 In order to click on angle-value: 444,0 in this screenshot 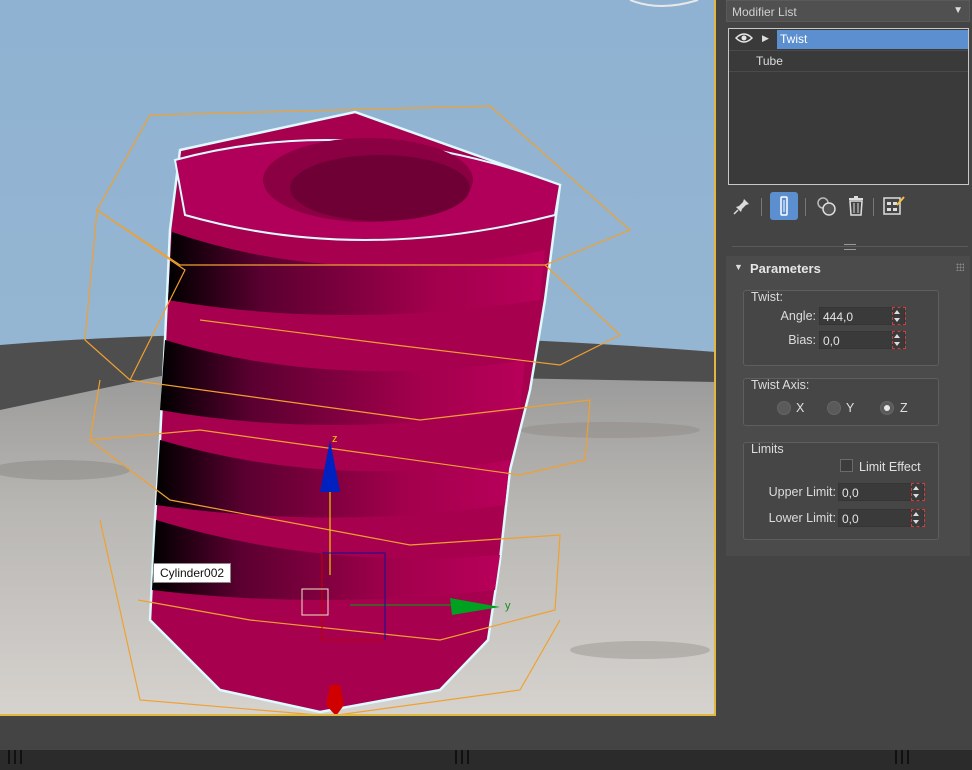, I will do `click(838, 317)`.